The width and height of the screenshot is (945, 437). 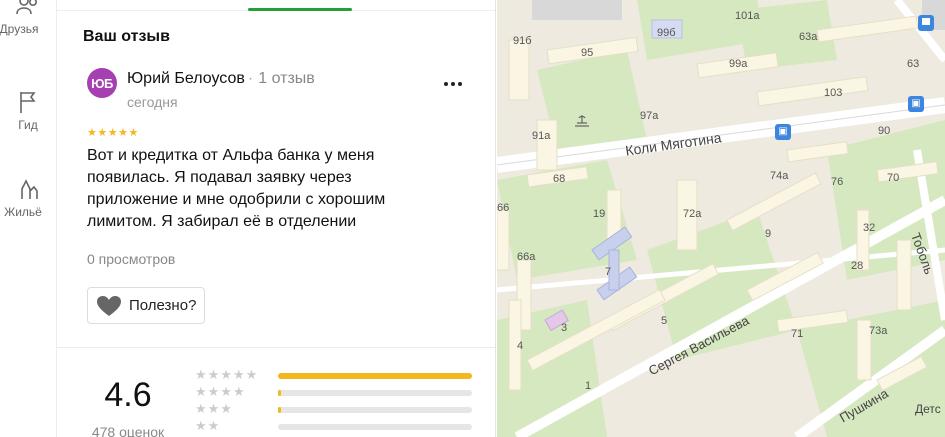 What do you see at coordinates (587, 53) in the screenshot?
I see `house-number: 95` at bounding box center [587, 53].